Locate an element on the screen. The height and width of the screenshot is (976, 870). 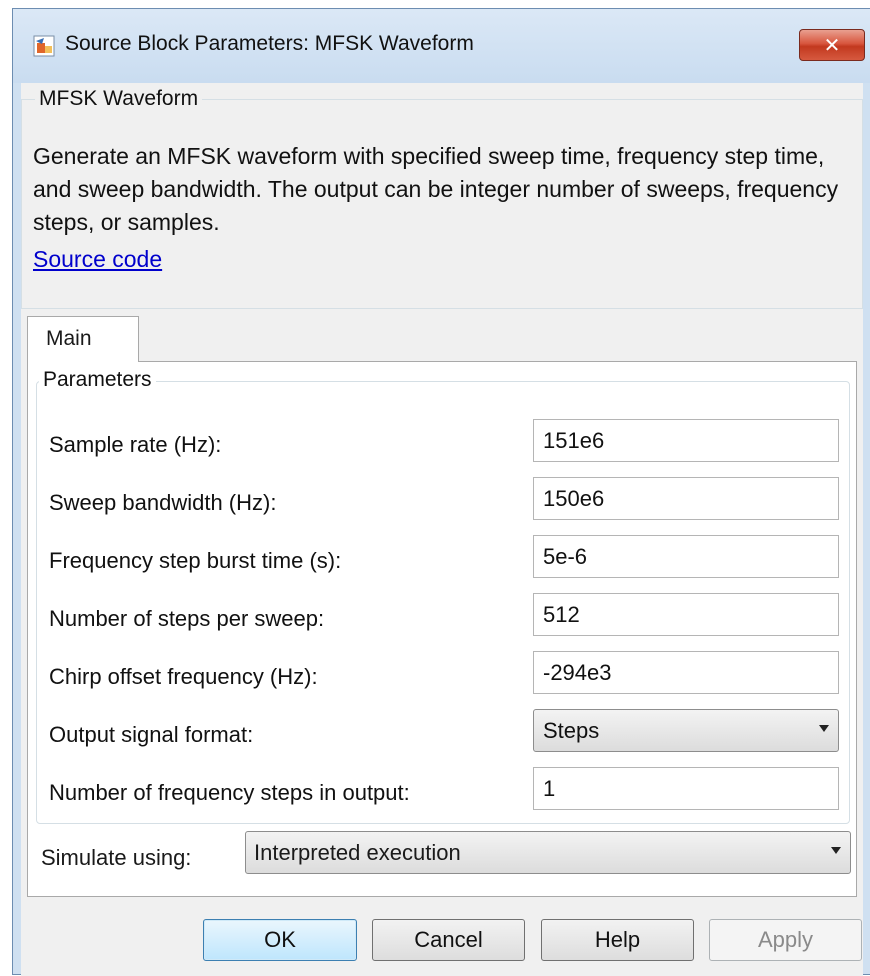
step-burst-time-input: 5e-6 is located at coordinates (686, 556).